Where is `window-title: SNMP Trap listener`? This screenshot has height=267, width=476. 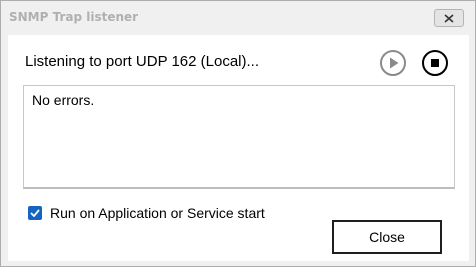 window-title: SNMP Trap listener is located at coordinates (74, 17).